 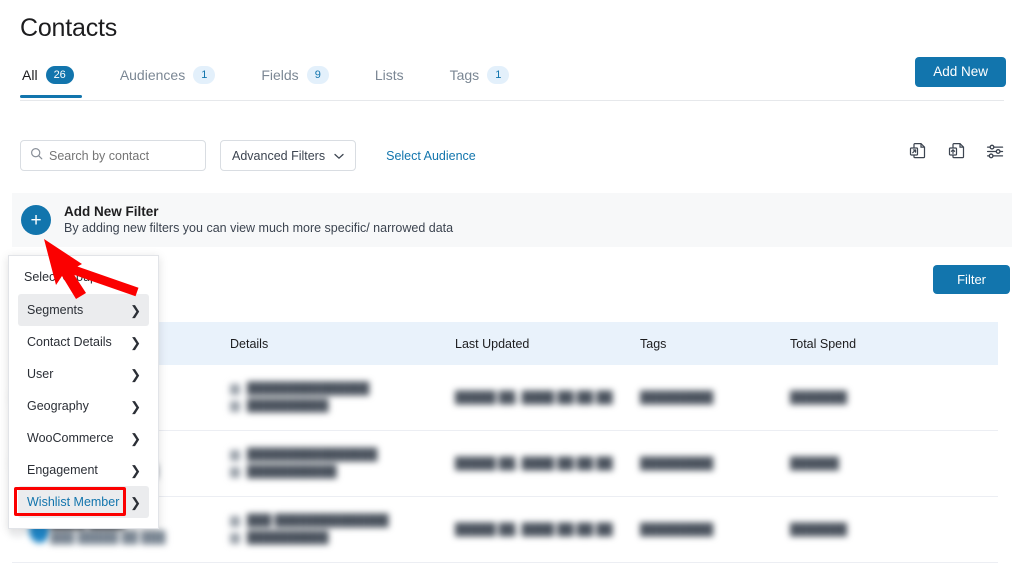 I want to click on select-audience-link: Select Audience, so click(x=431, y=156).